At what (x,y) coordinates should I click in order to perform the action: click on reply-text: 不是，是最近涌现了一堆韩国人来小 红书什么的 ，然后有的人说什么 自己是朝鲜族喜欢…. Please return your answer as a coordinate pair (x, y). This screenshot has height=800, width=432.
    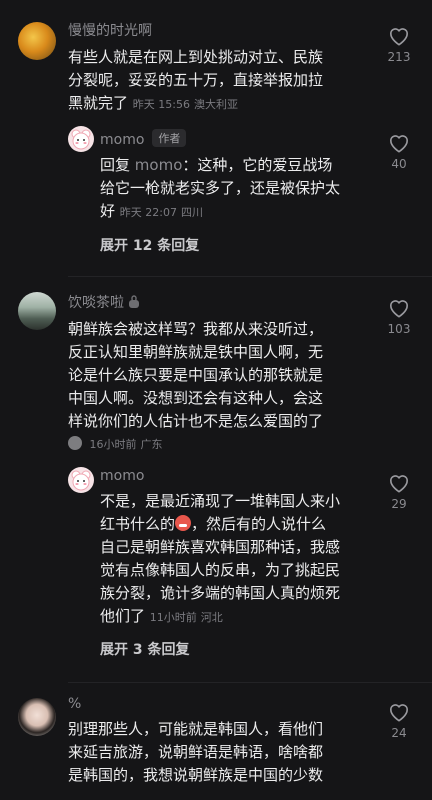
    Looking at the image, I should click on (220, 558).